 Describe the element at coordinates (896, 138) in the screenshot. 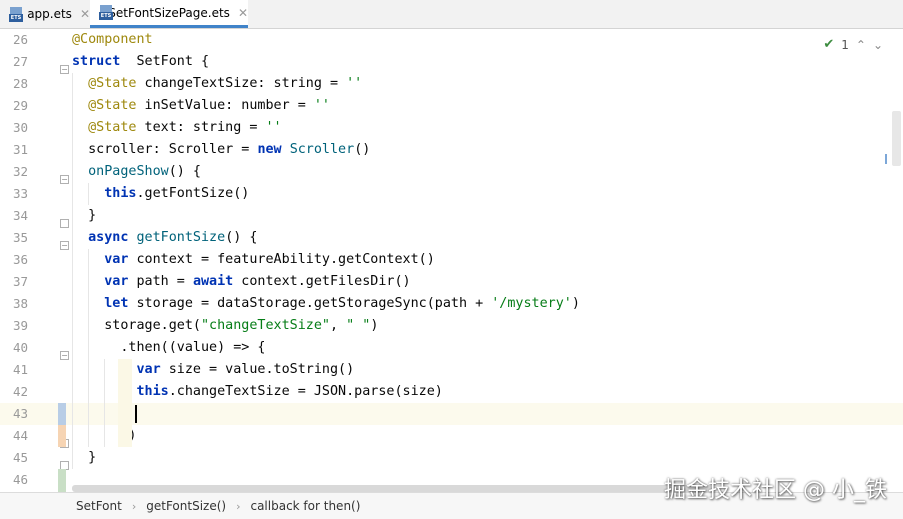

I see `vertical-scrollbar` at that location.